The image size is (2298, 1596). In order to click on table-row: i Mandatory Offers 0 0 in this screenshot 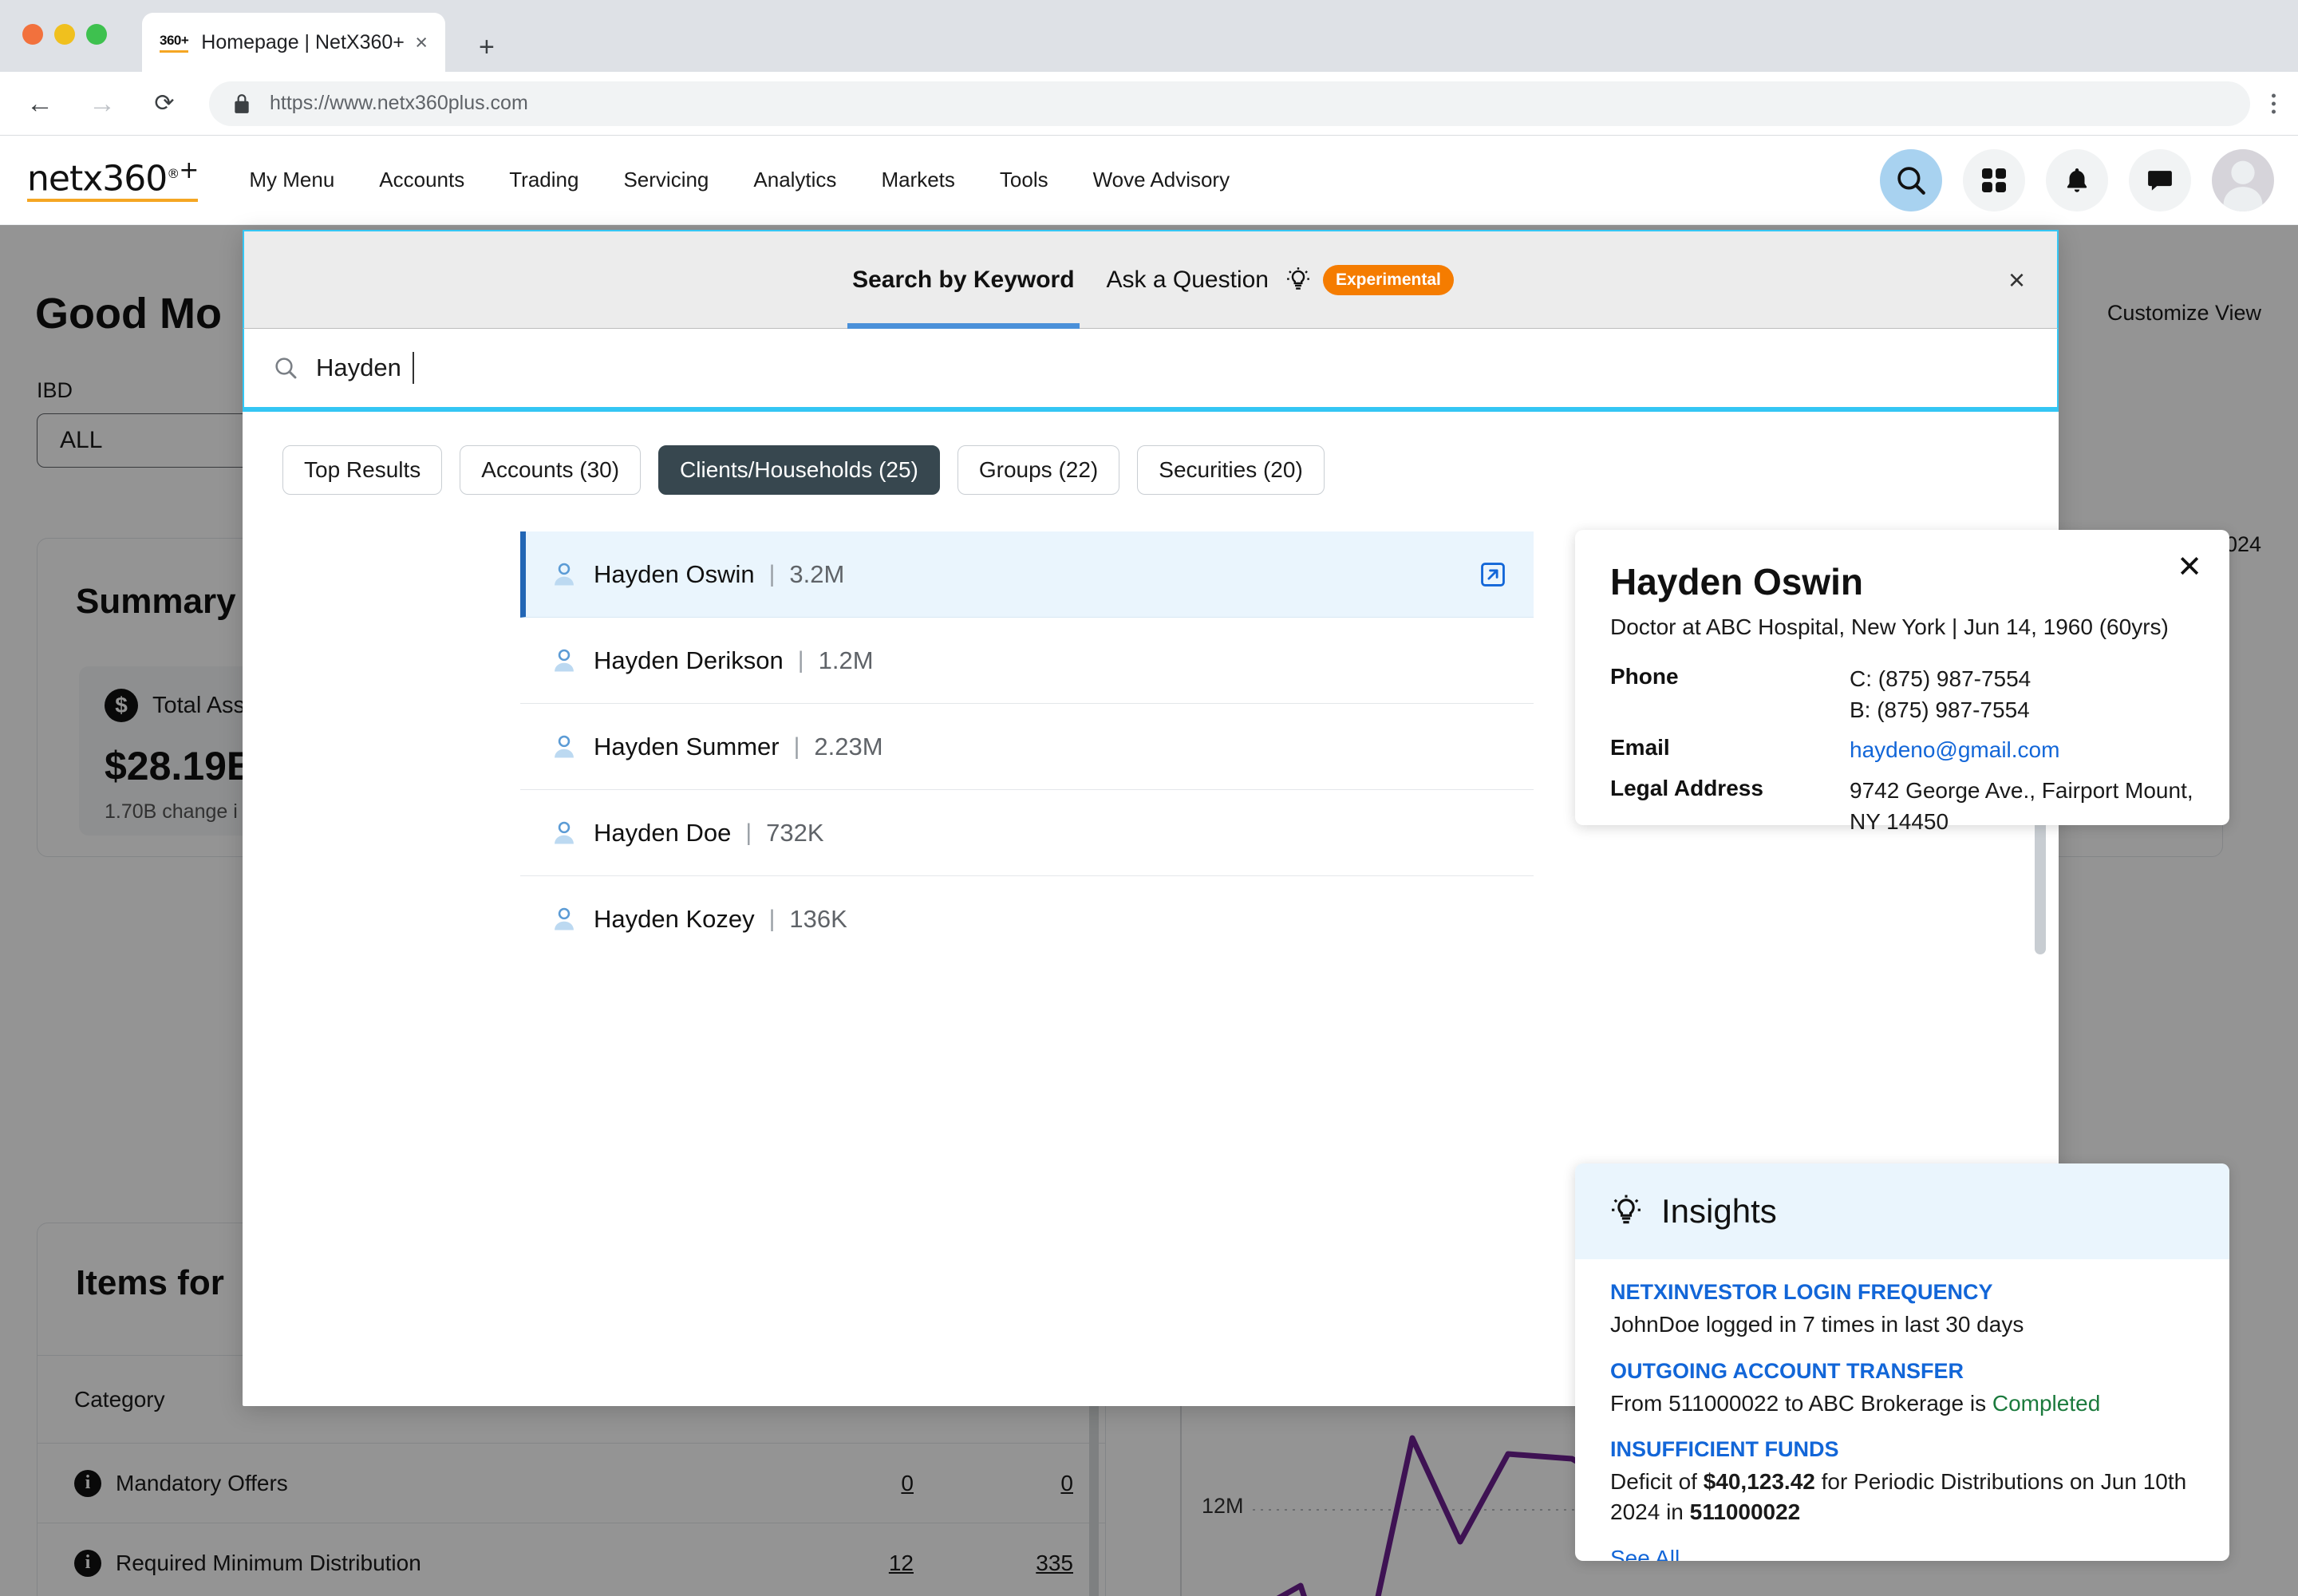, I will do `click(572, 1483)`.